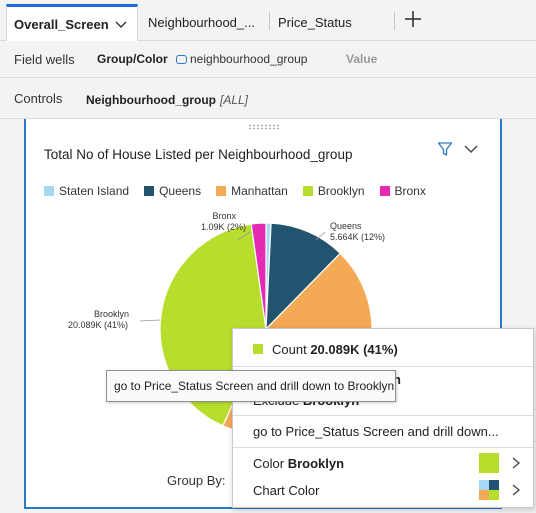 The height and width of the screenshot is (513, 536). Describe the element at coordinates (112, 314) in the screenshot. I see `data-label-brooklyn-name: Brooklyn` at that location.